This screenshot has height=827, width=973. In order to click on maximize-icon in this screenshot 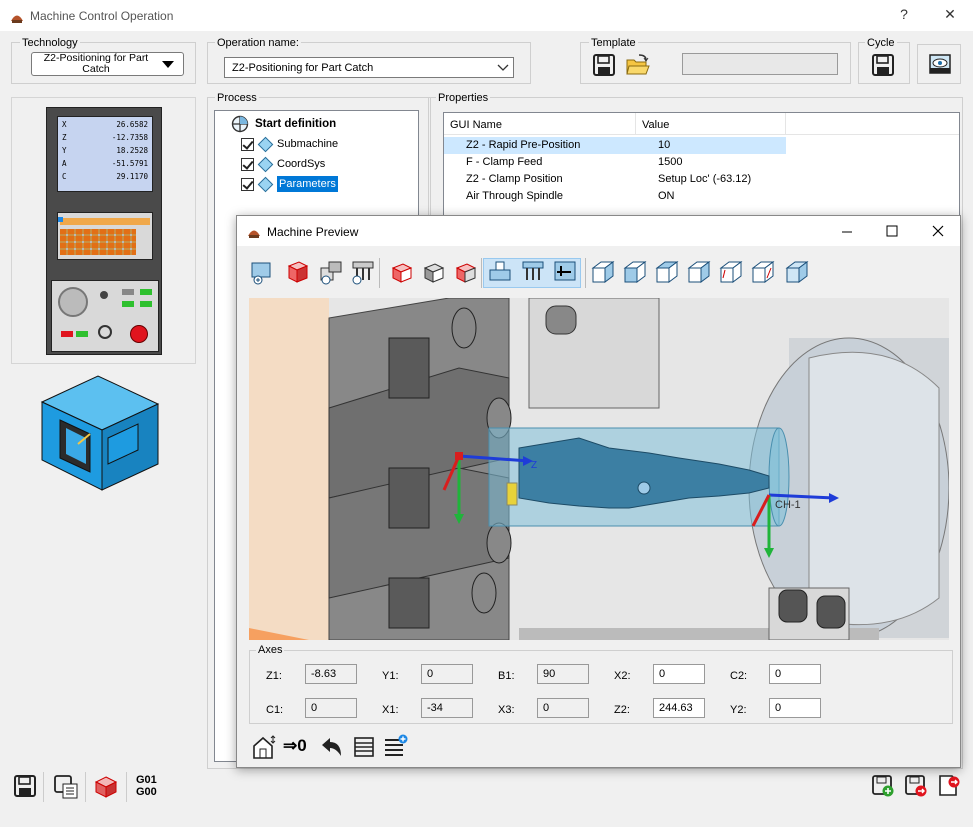, I will do `click(892, 231)`.